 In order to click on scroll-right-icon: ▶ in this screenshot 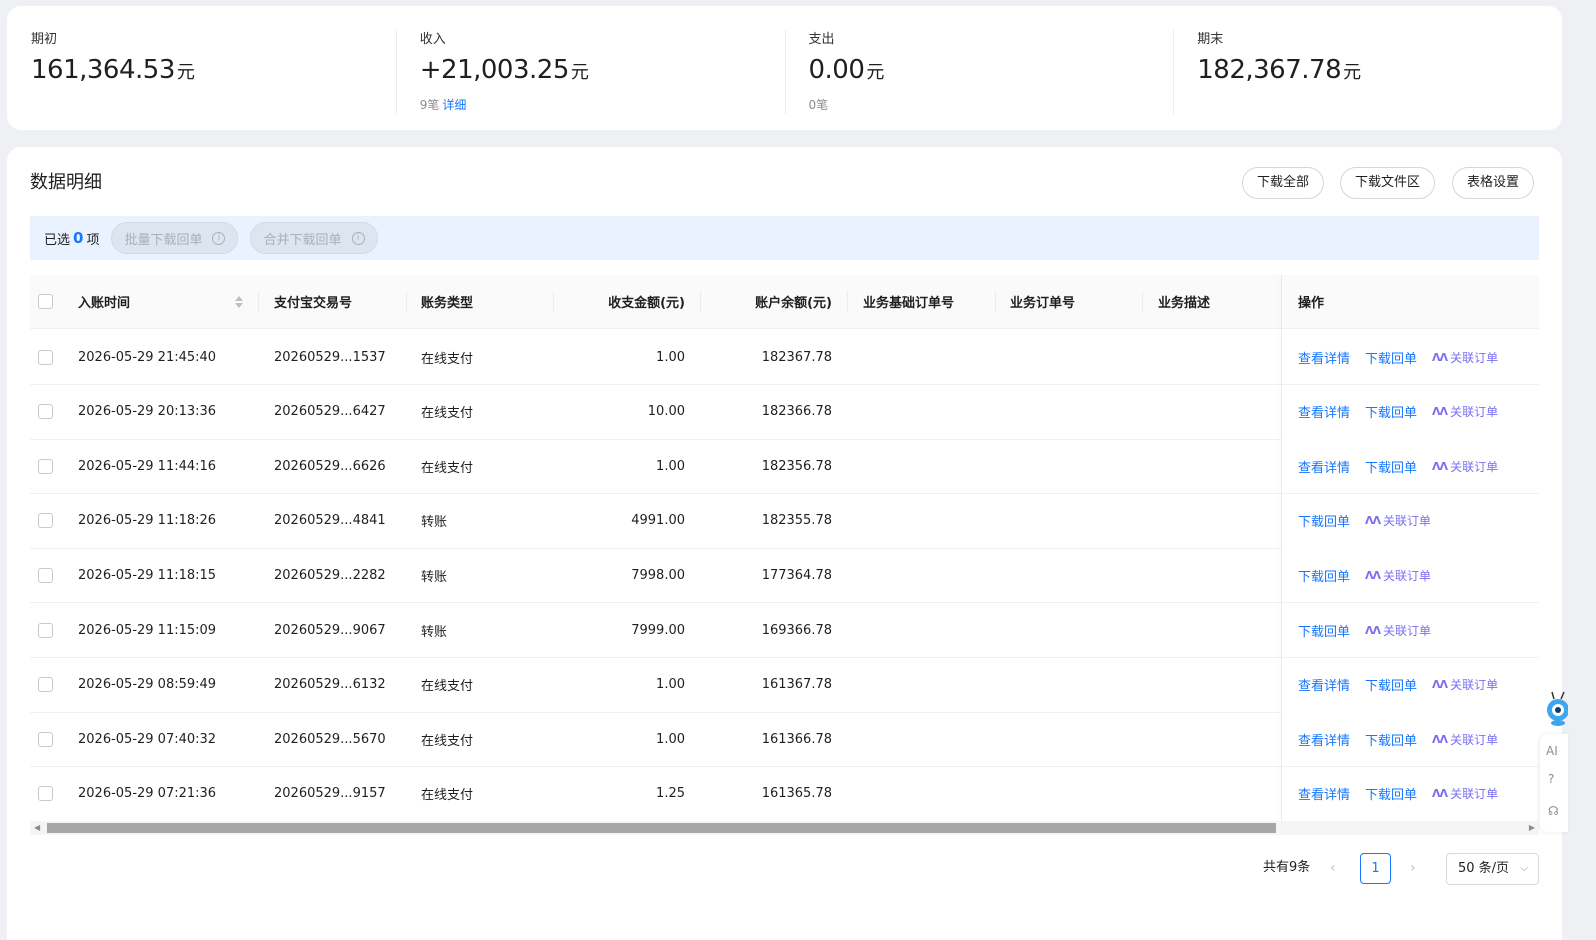, I will do `click(1532, 828)`.